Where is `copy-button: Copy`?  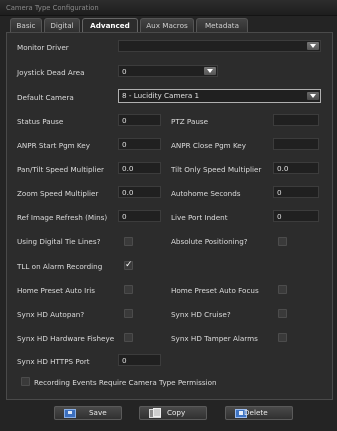 copy-button: Copy is located at coordinates (173, 413).